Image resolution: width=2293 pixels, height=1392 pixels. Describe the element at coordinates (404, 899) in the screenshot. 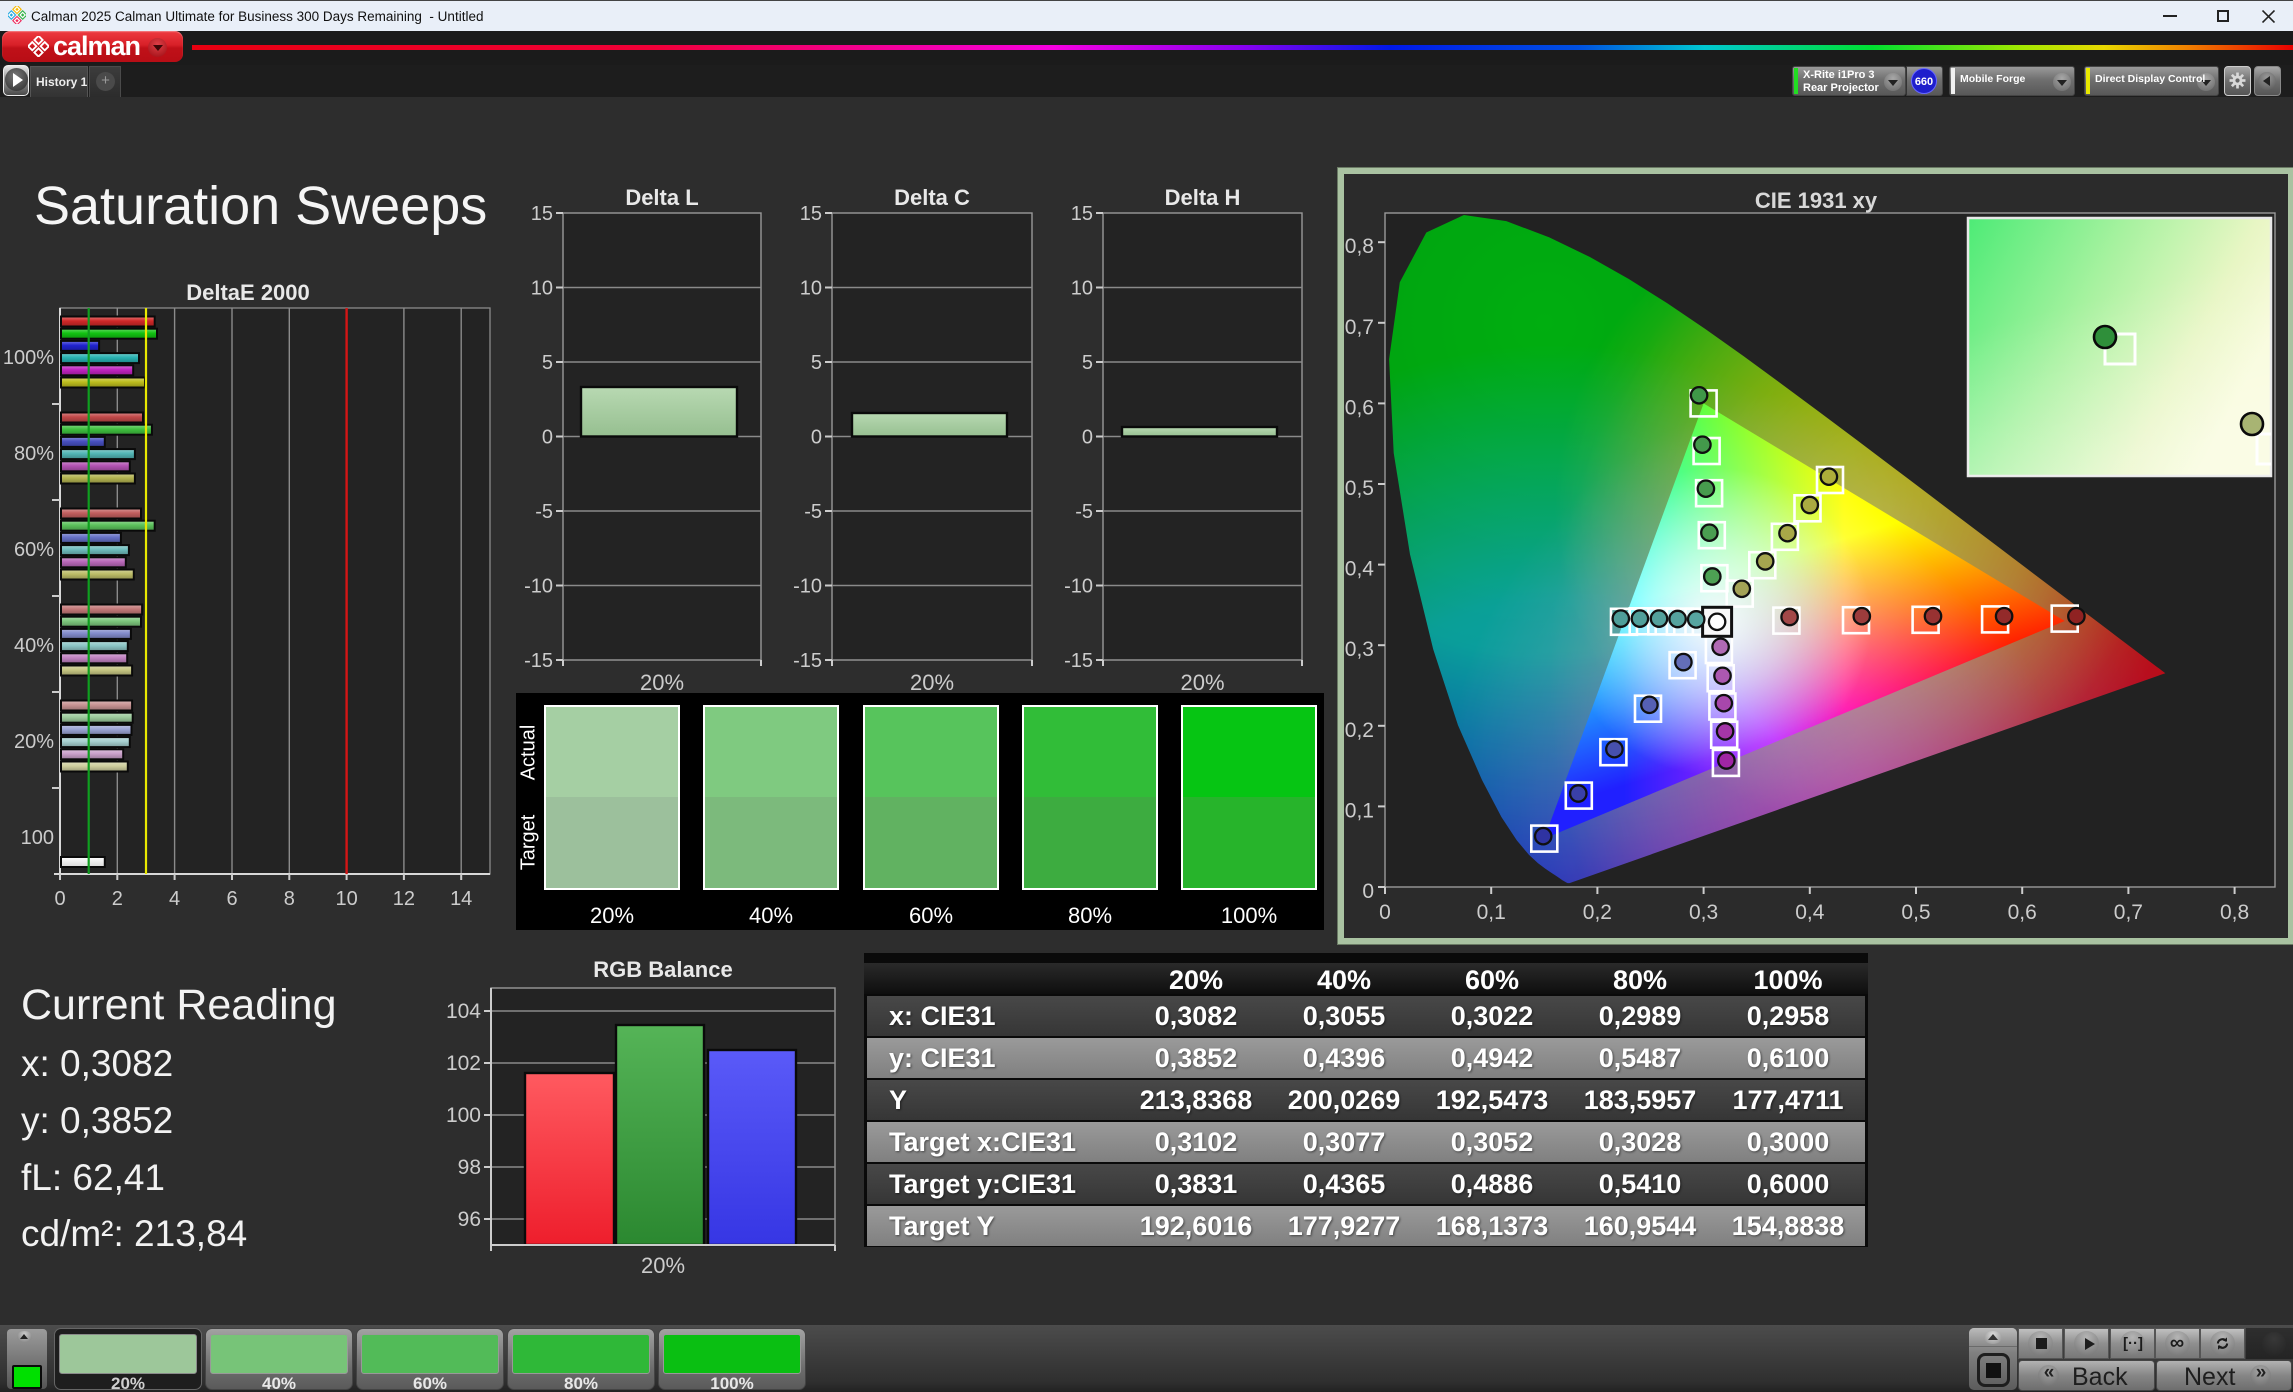

I see `svg-text: 12` at that location.